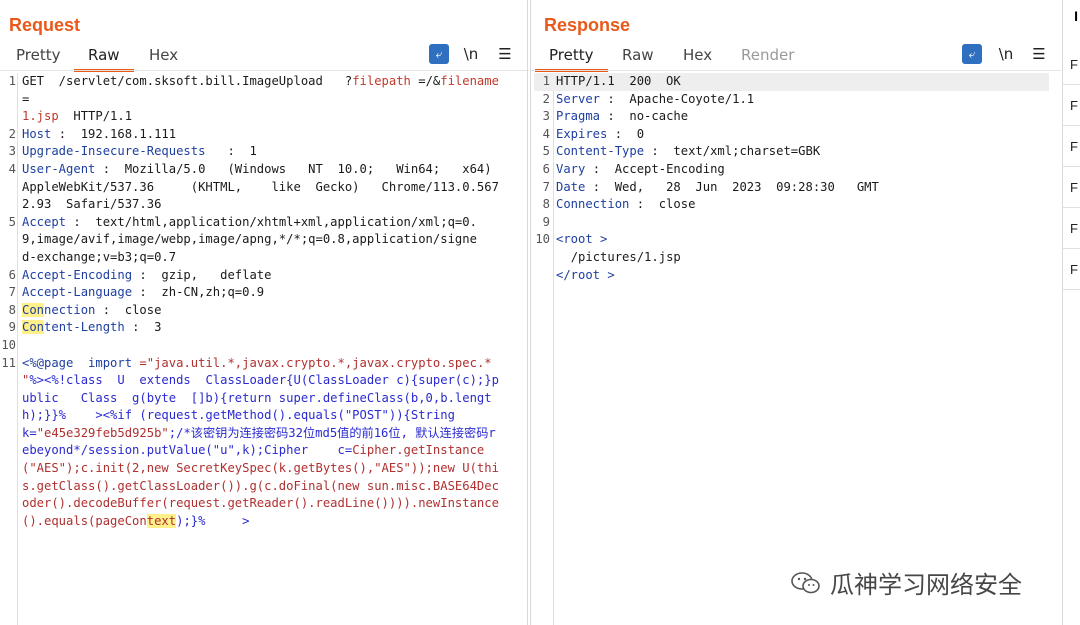 The height and width of the screenshot is (625, 1080). Describe the element at coordinates (45, 25) in the screenshot. I see `request-title: Request` at that location.